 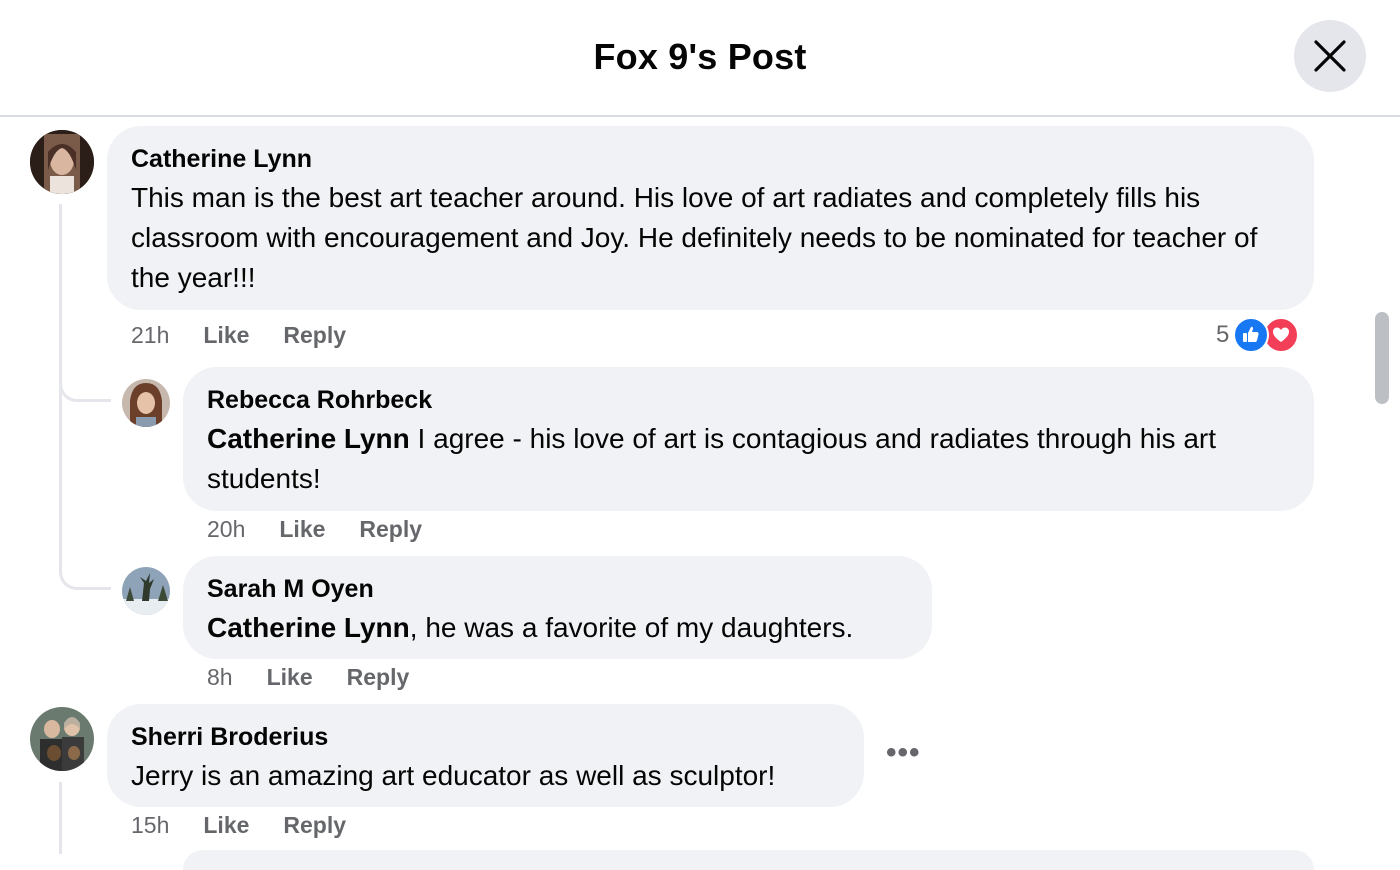 I want to click on close-button, so click(x=1330, y=56).